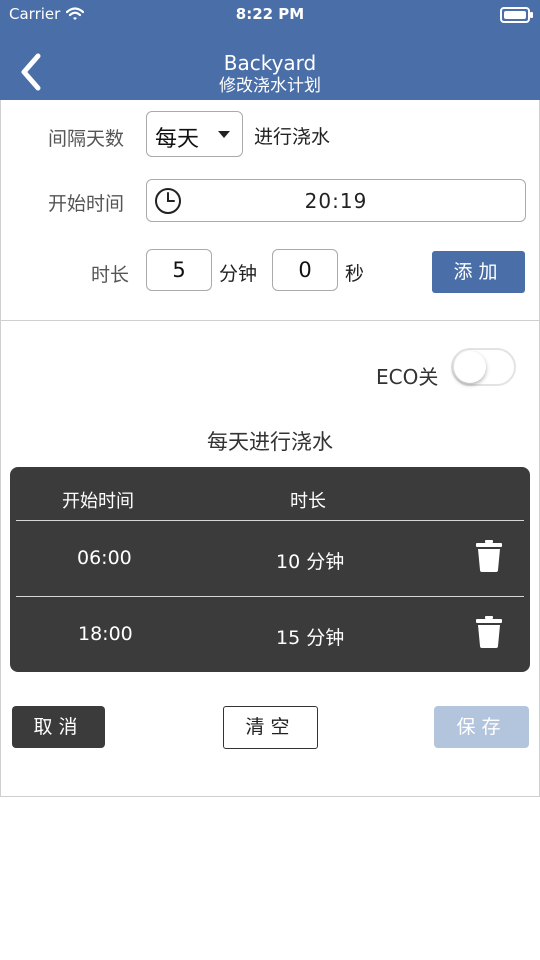  I want to click on eco-label: ECO关, so click(407, 377).